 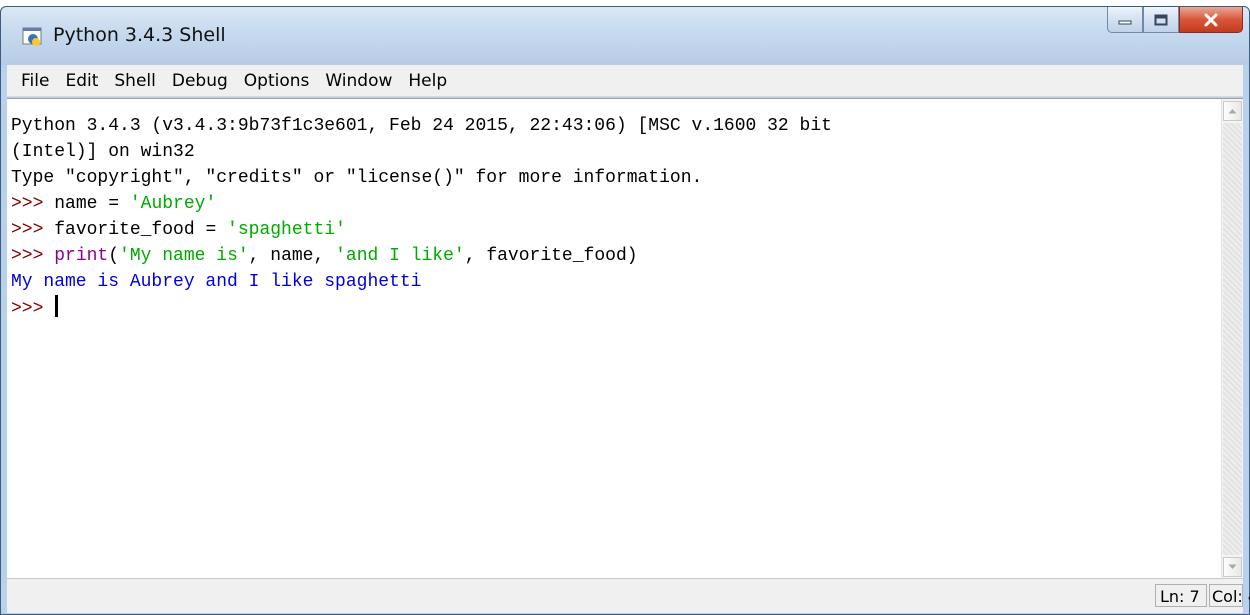 I want to click on menu-debug: Debug, so click(x=200, y=81).